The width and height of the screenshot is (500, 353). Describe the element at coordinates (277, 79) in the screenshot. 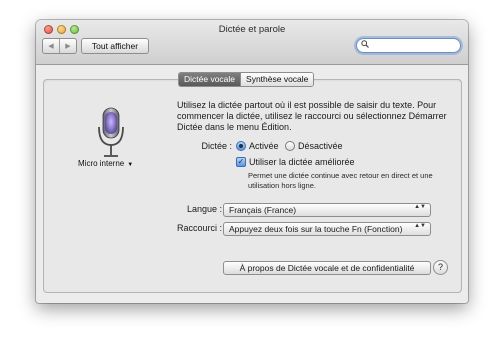

I see `tab-speech: Synthèse vocale` at that location.